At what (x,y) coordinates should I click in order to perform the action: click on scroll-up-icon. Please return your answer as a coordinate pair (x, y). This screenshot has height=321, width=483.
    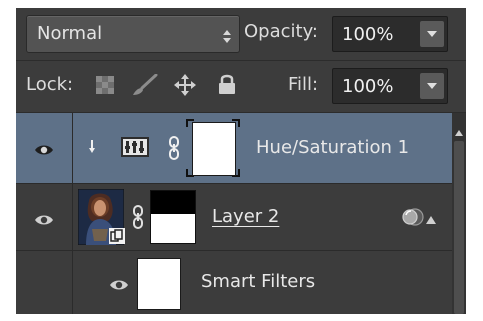
    Looking at the image, I should click on (459, 130).